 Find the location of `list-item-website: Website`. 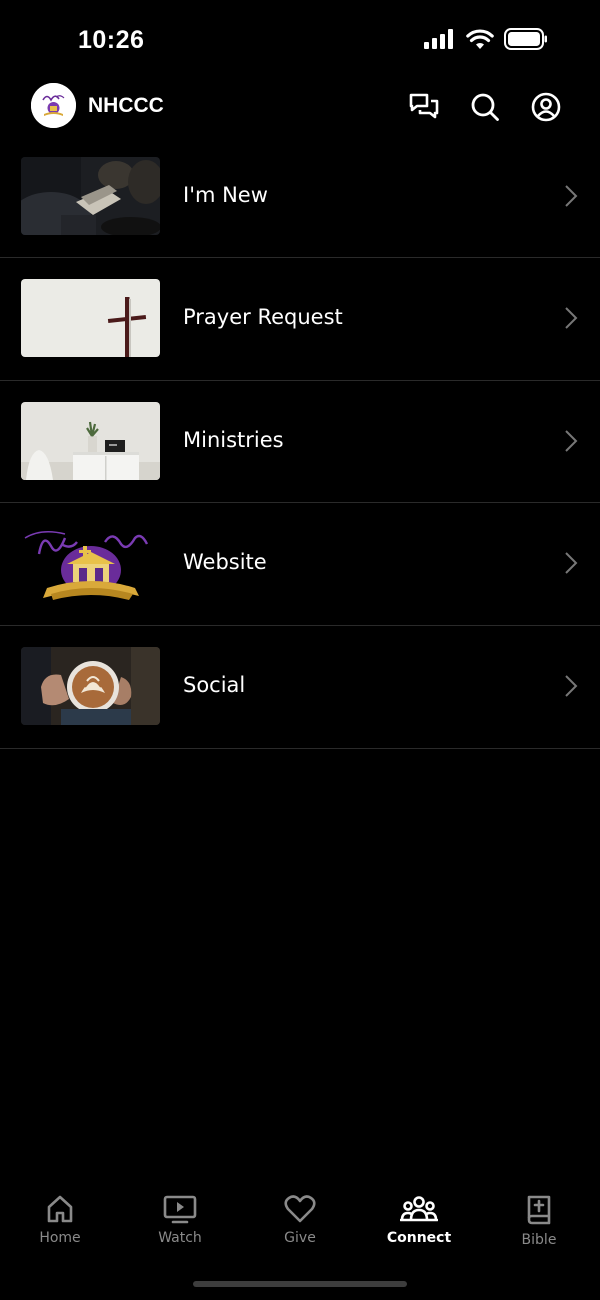

list-item-website: Website is located at coordinates (300, 564).